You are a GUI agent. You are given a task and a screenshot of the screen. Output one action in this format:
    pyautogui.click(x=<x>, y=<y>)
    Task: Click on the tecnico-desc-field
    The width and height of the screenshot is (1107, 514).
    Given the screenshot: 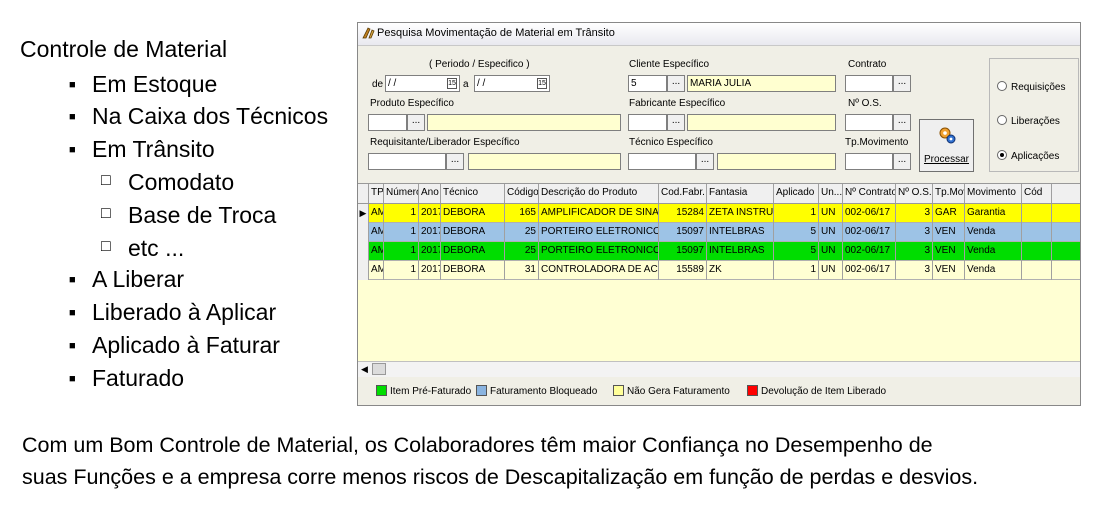 What is the action you would take?
    pyautogui.click(x=776, y=161)
    